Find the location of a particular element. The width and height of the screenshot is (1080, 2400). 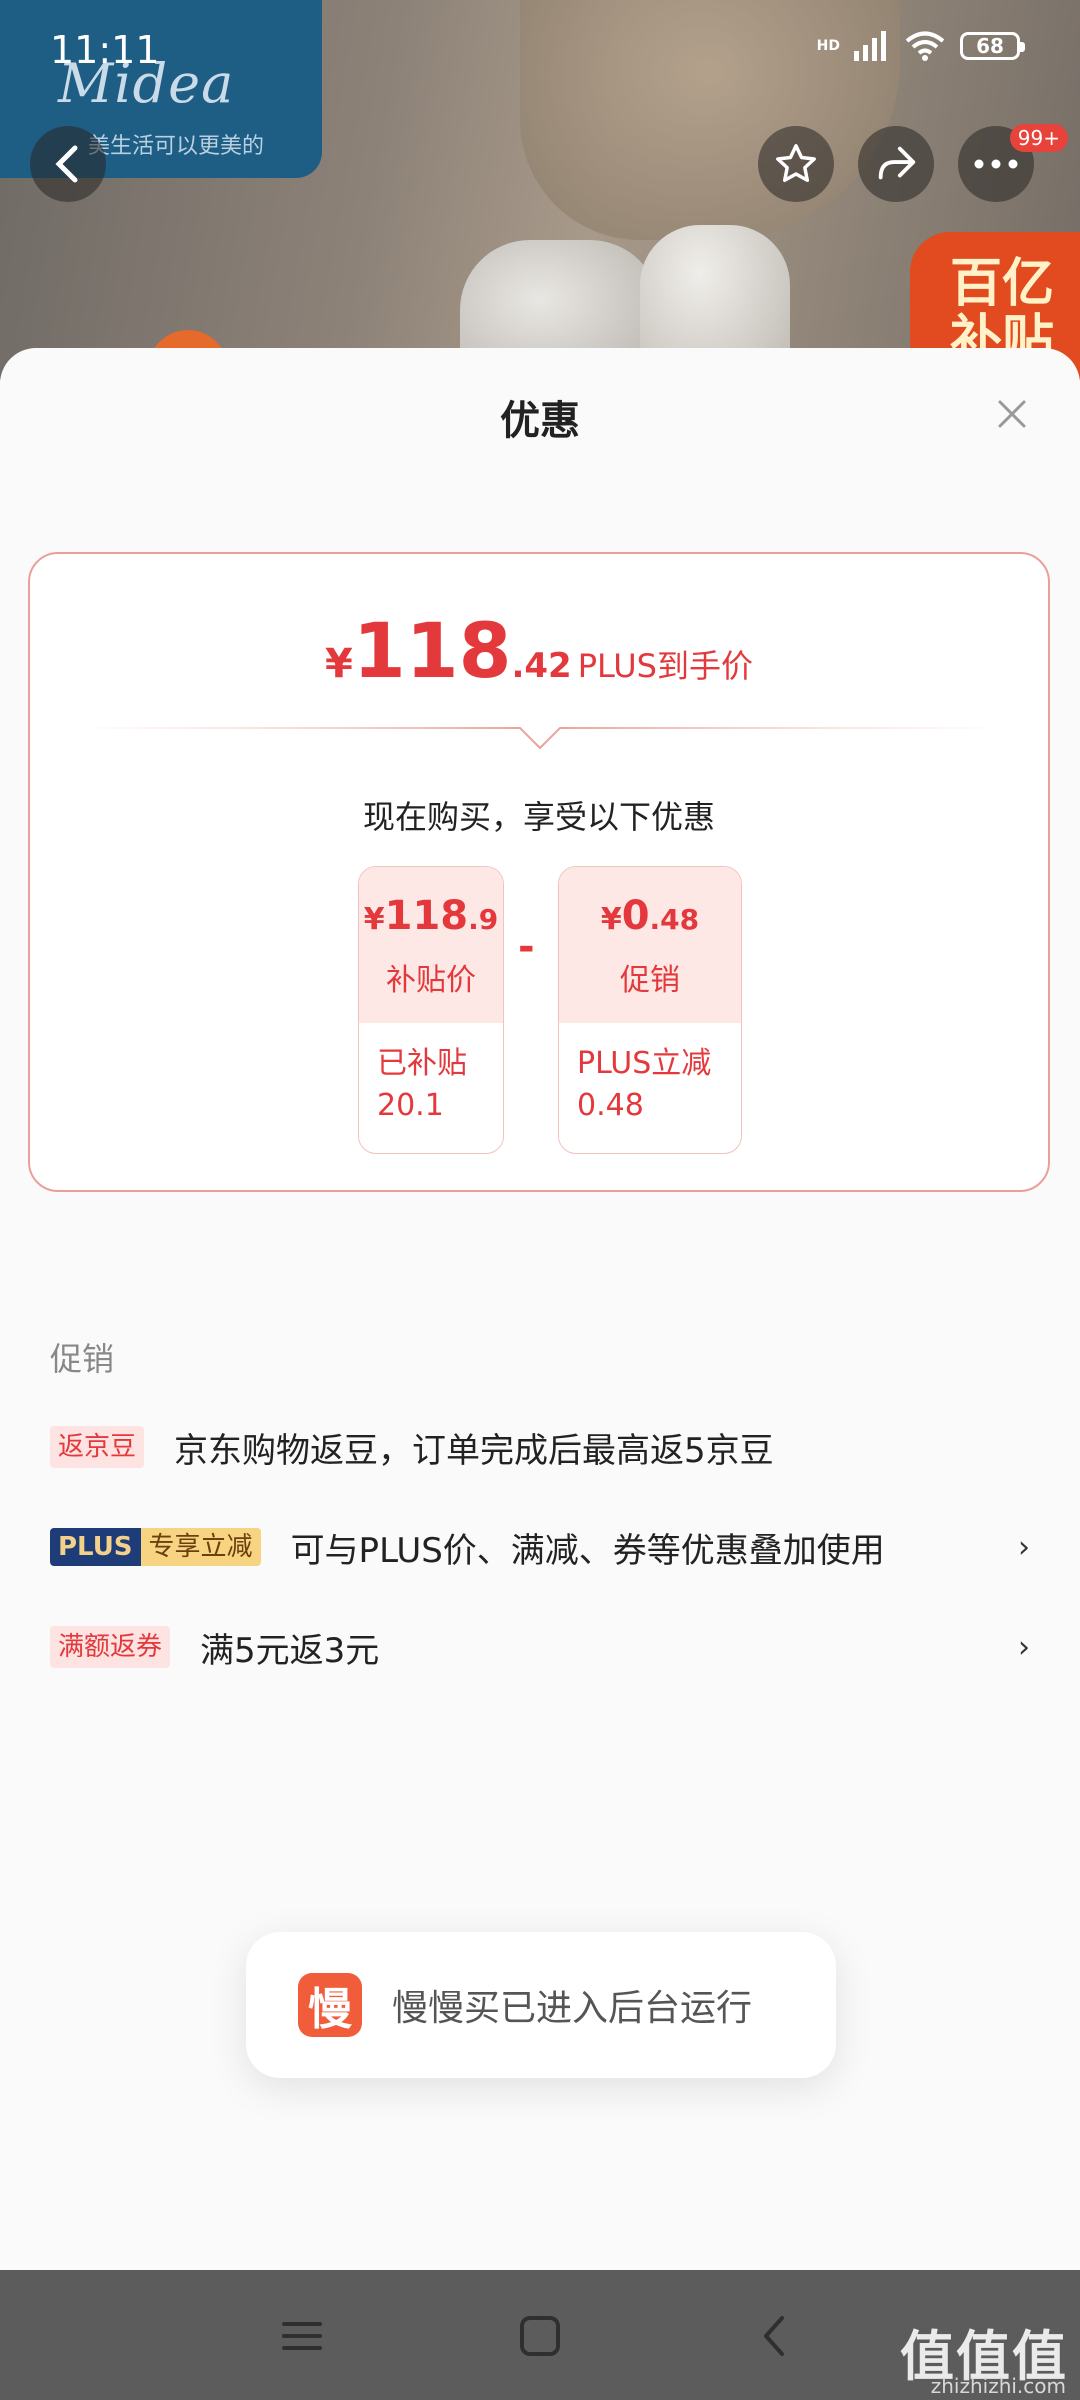

background-toast: 慢 慢慢买已进入后台运行 is located at coordinates (541, 2005).